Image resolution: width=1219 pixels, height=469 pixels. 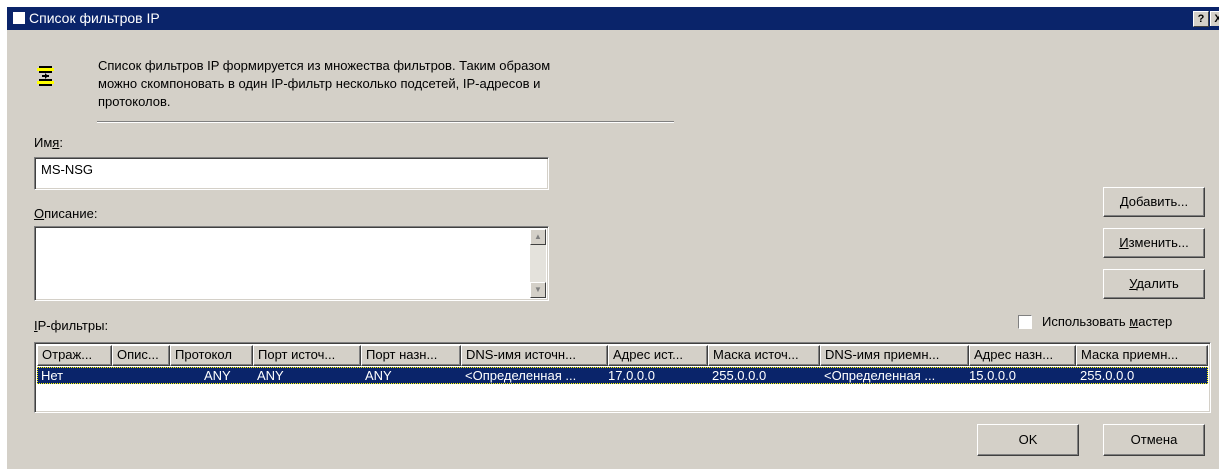 What do you see at coordinates (48, 142) in the screenshot?
I see `name-label: Имя:` at bounding box center [48, 142].